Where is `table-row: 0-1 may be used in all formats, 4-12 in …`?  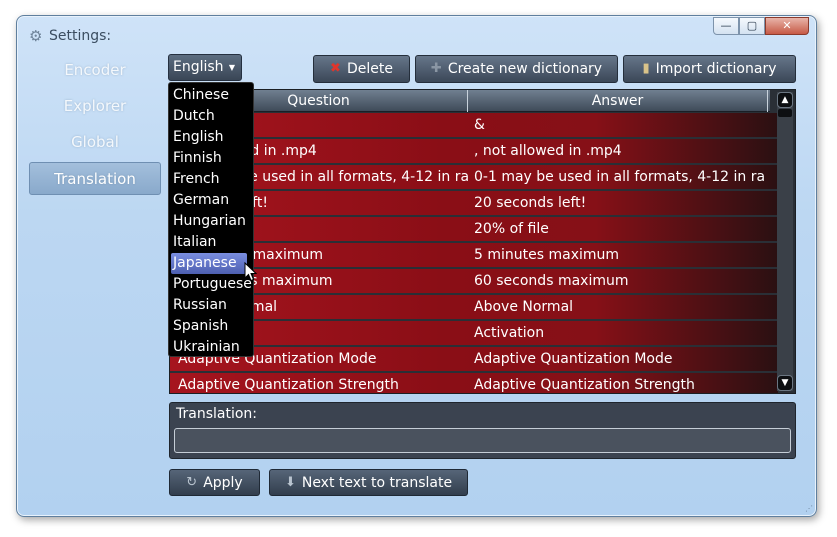 table-row: 0-1 may be used in all formats, 4-12 in … is located at coordinates (474, 177).